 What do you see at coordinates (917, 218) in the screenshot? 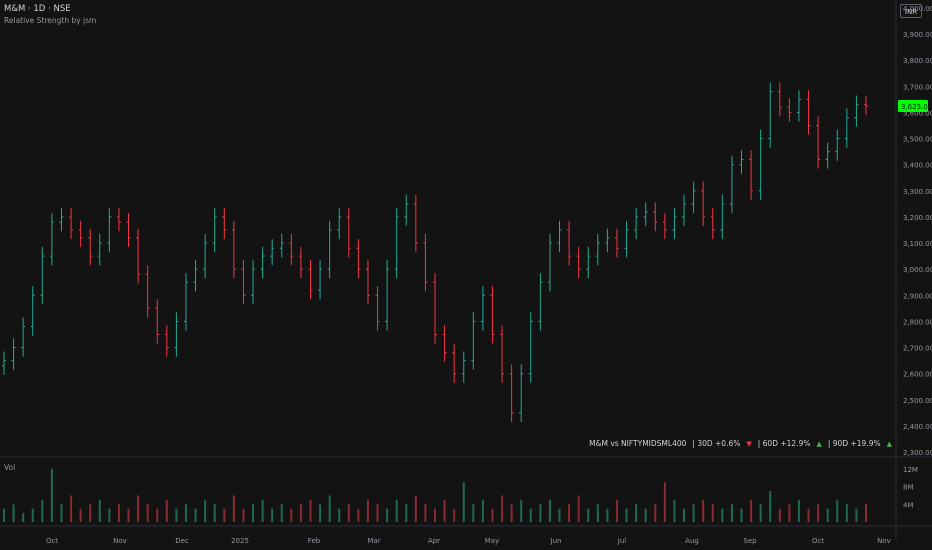
I see `price-tick-label: 3,200.00` at bounding box center [917, 218].